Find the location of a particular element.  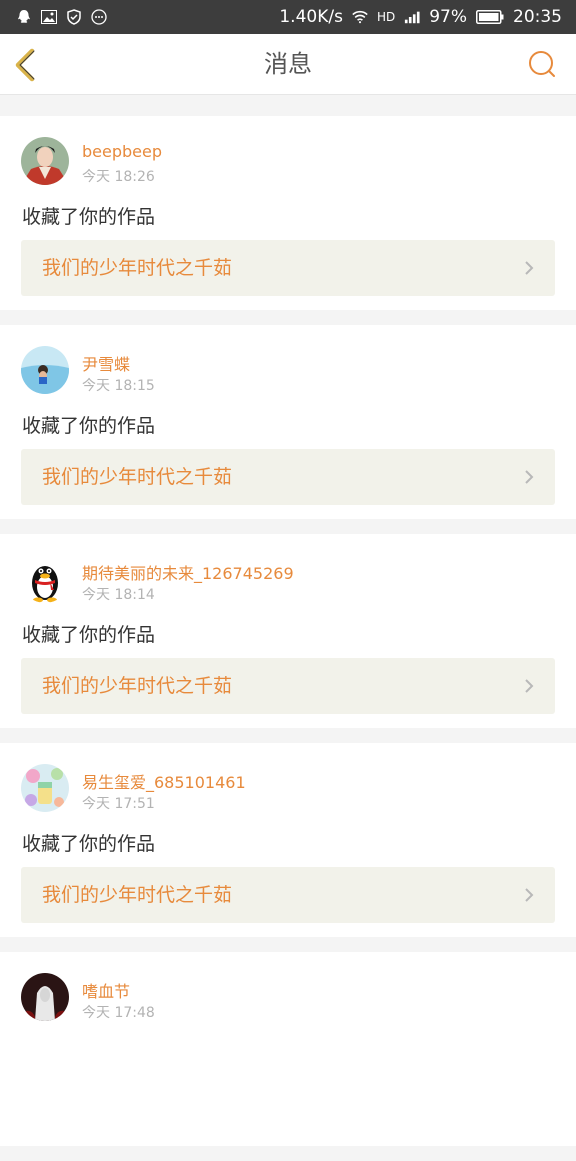

app-header: 消息 is located at coordinates (288, 64).